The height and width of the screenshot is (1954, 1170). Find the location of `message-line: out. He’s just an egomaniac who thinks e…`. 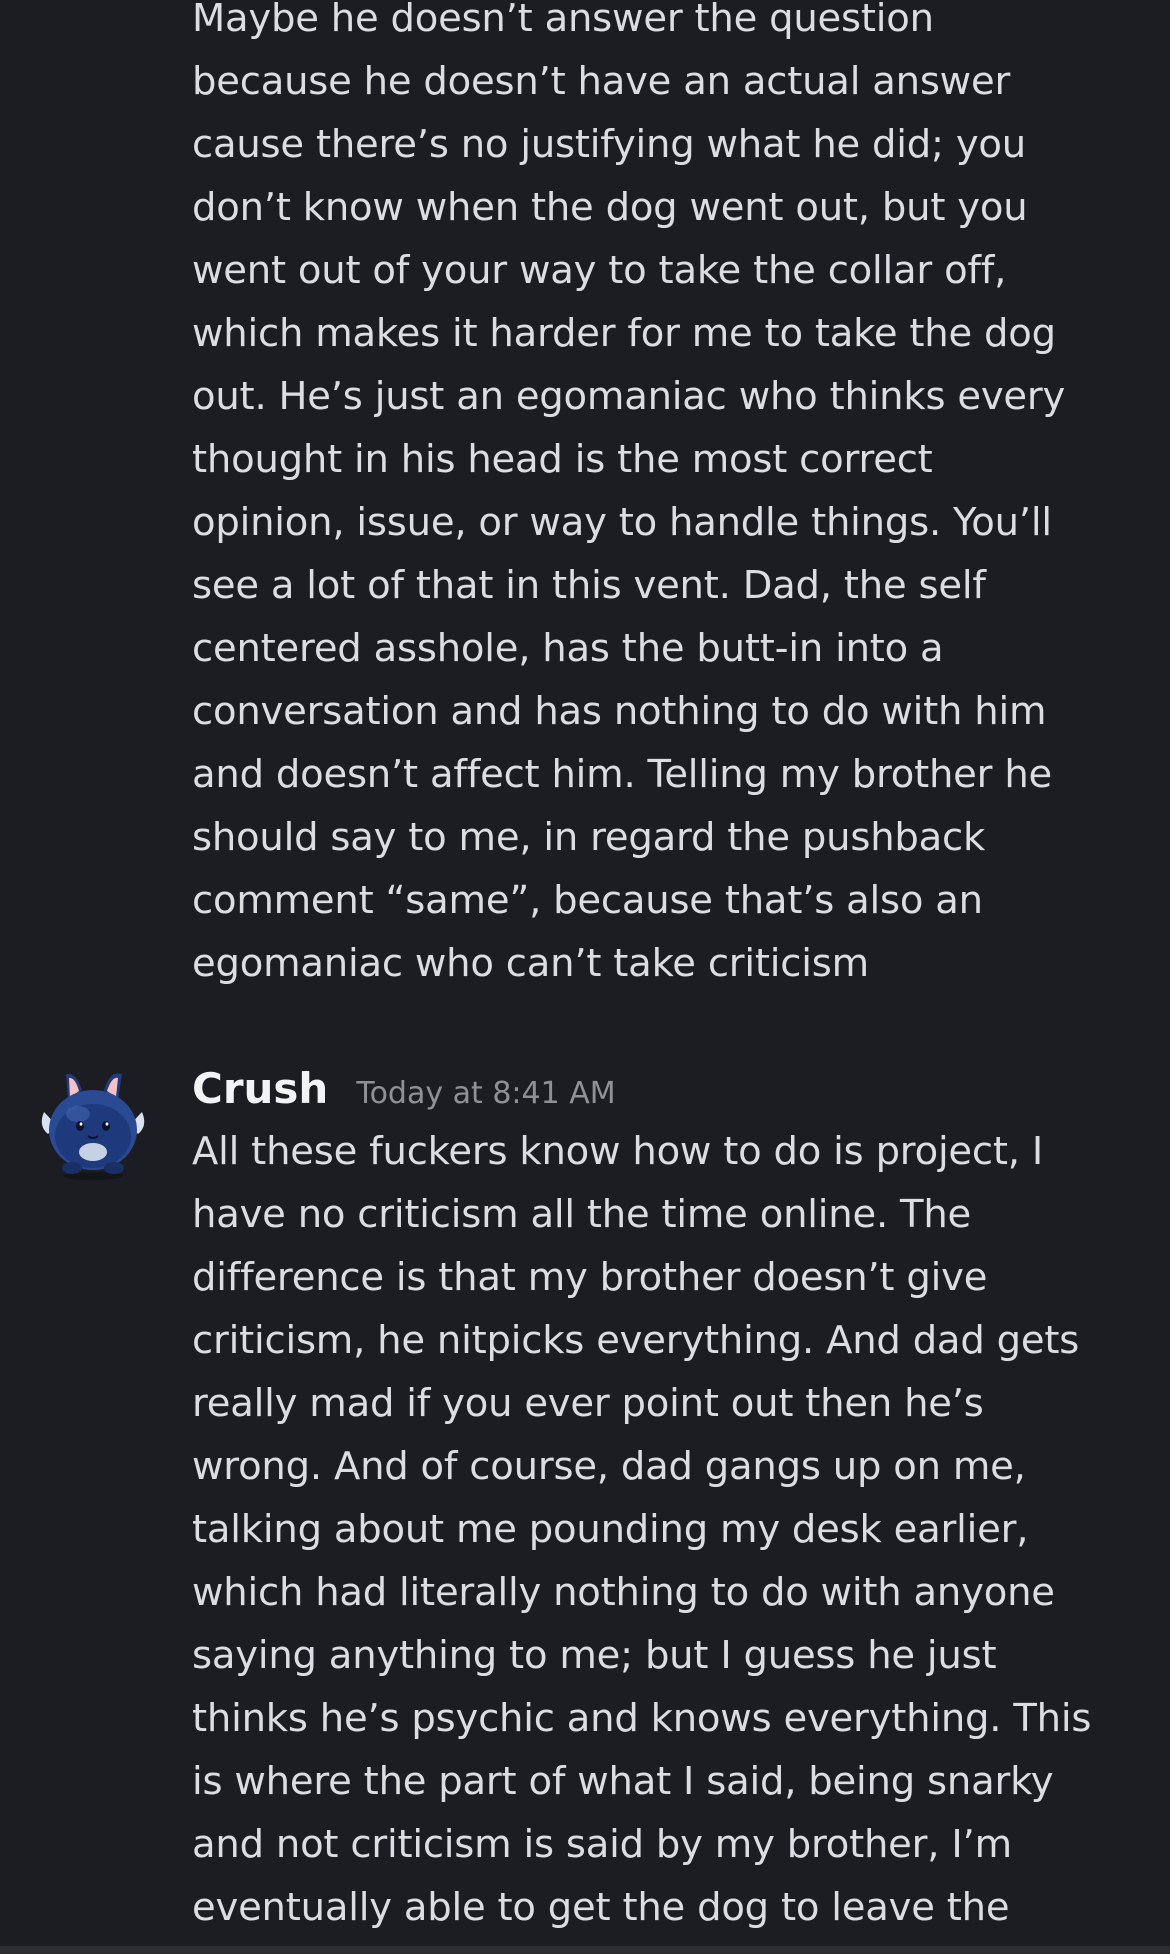

message-line: out. He’s just an egomaniac who thinks e… is located at coordinates (629, 396).